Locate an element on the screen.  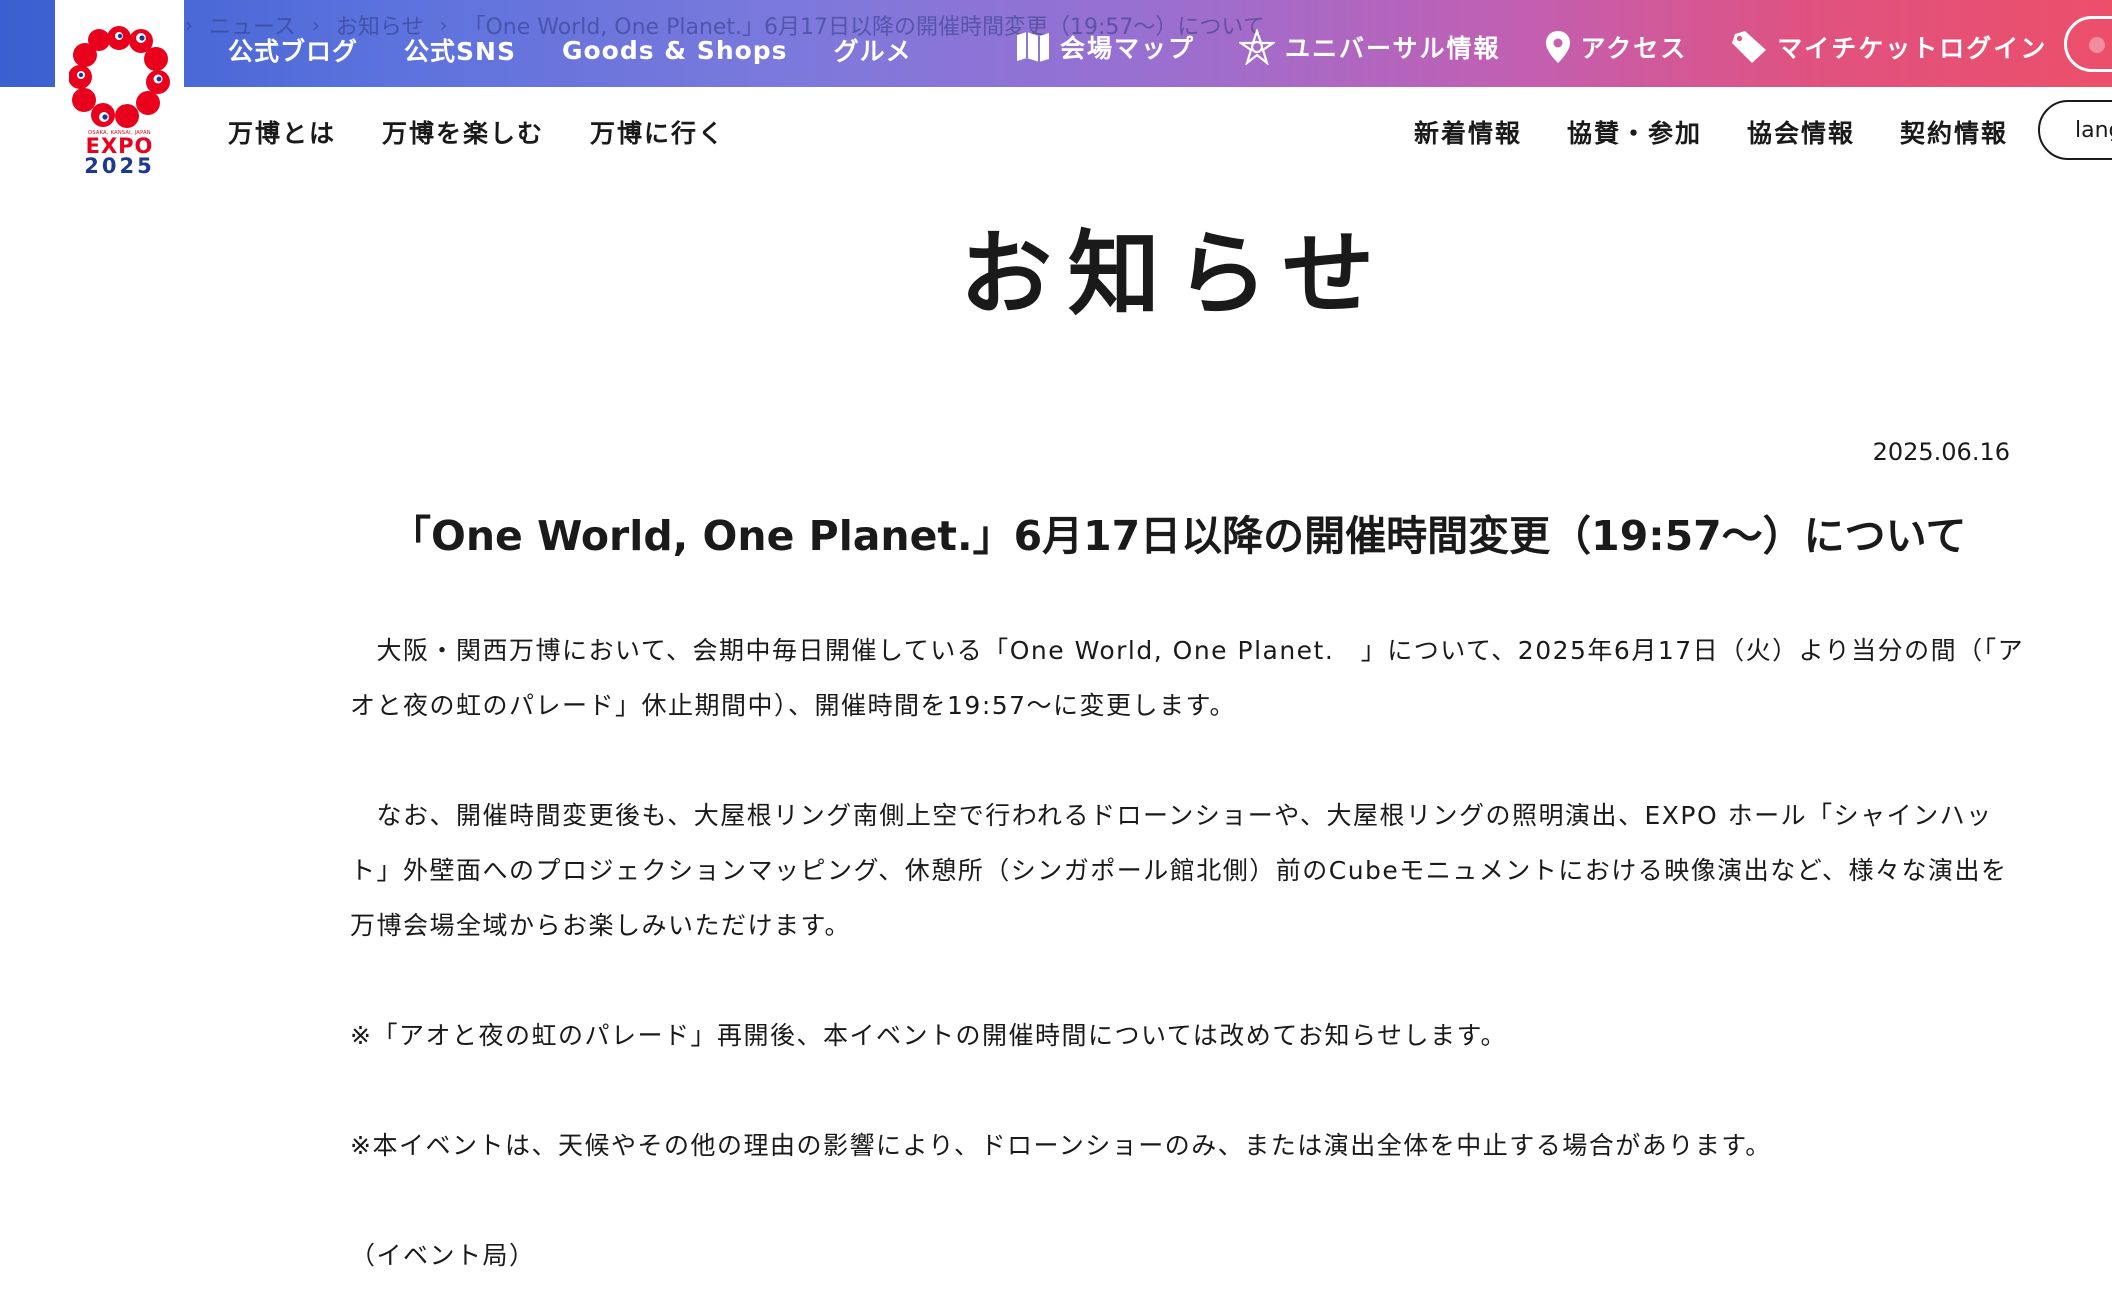
topnav-venue-map: 会場マップ is located at coordinates (1105, 47).